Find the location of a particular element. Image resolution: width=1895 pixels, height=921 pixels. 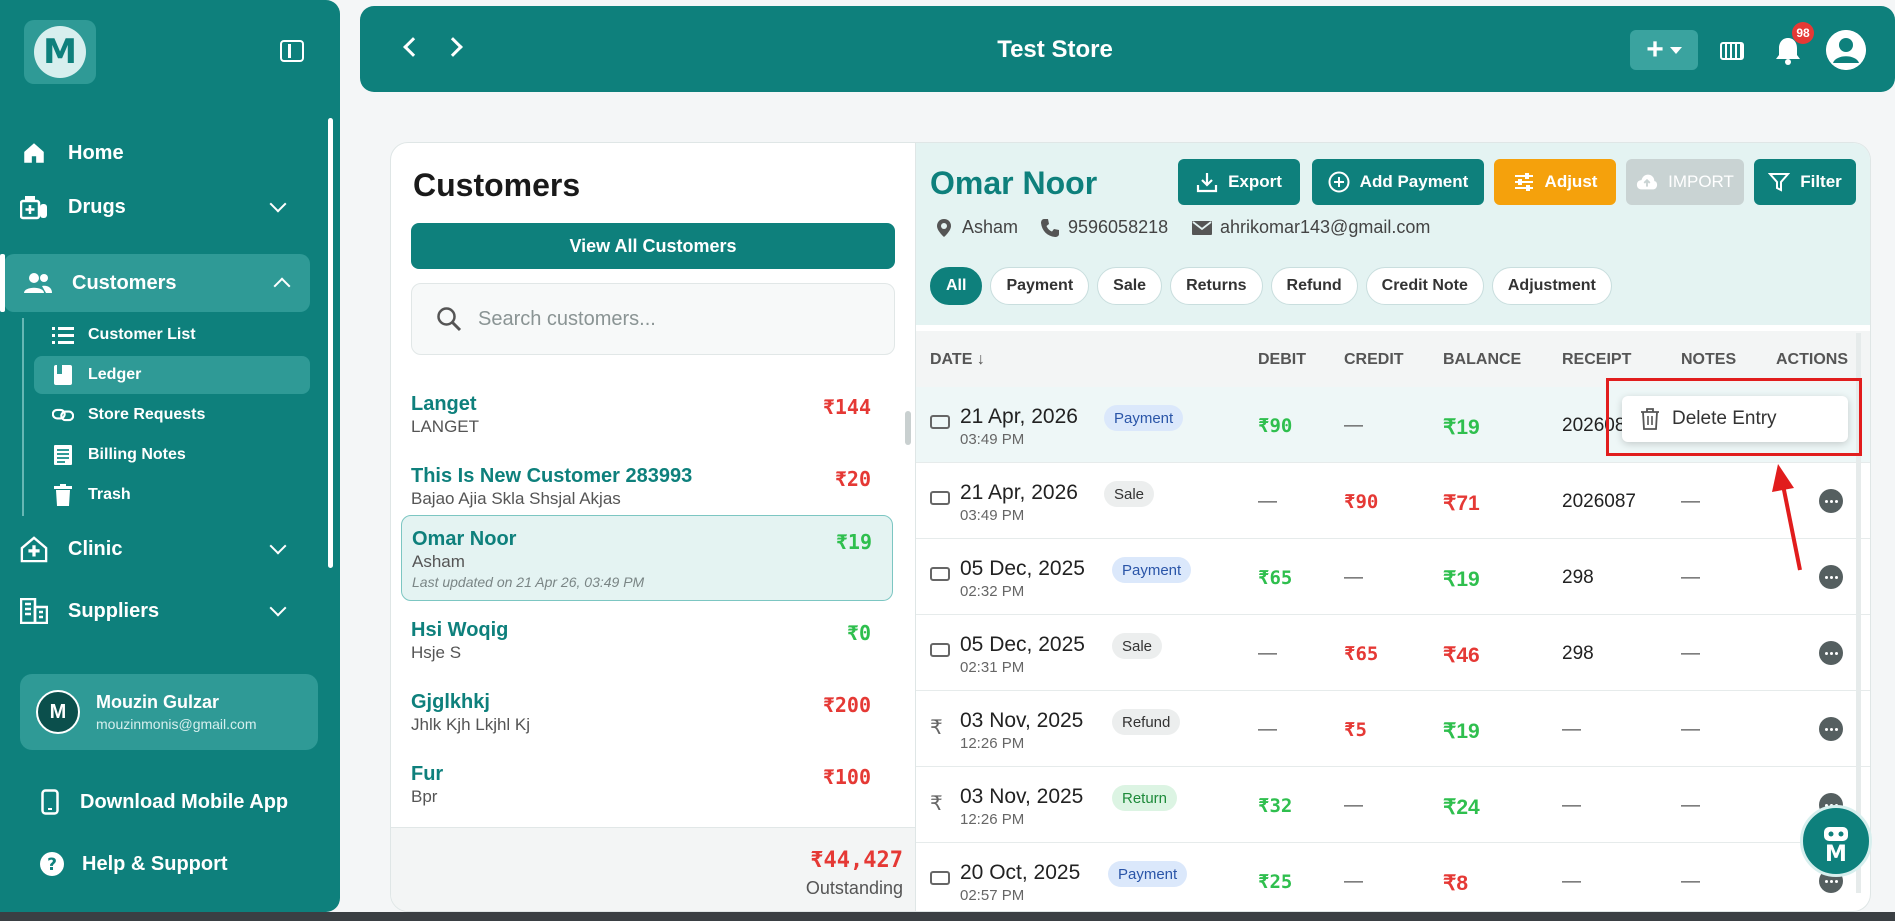

add-payment-button: Add Payment is located at coordinates (1398, 182).